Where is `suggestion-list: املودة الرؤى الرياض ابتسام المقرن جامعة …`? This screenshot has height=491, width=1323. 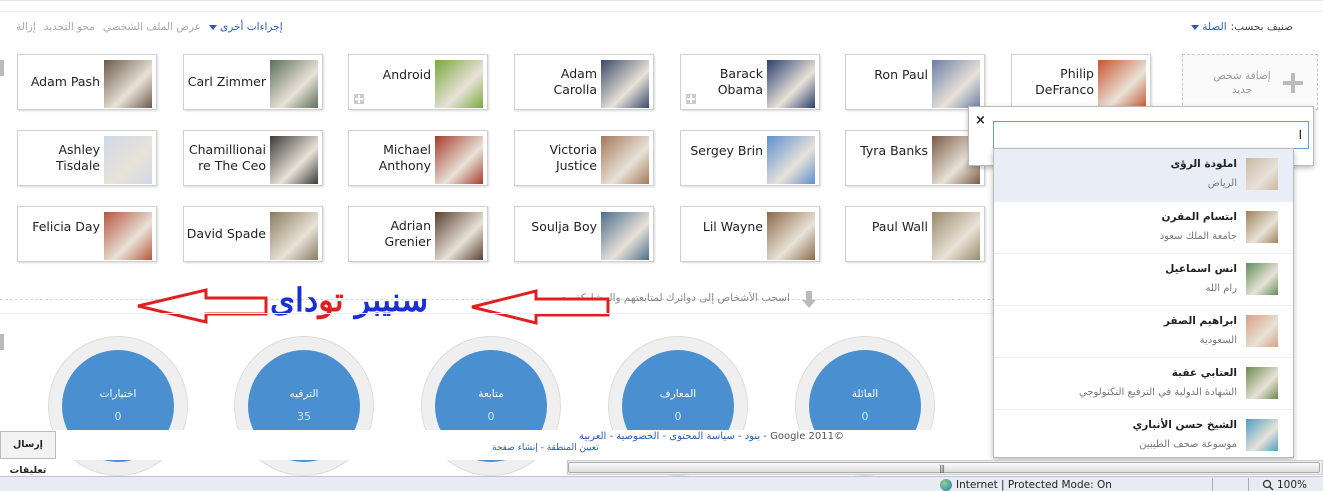
suggestion-list: املودة الرؤى الرياض ابتسام المقرن جامعة … is located at coordinates (1143, 303).